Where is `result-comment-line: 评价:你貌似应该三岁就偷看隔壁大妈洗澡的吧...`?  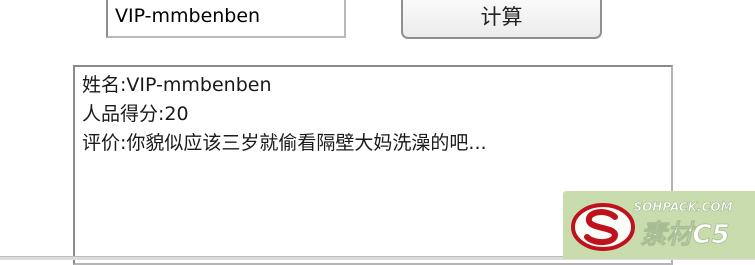
result-comment-line: 评价:你貌似应该三岁就偷看隔壁大妈洗澡的吧... is located at coordinates (284, 143).